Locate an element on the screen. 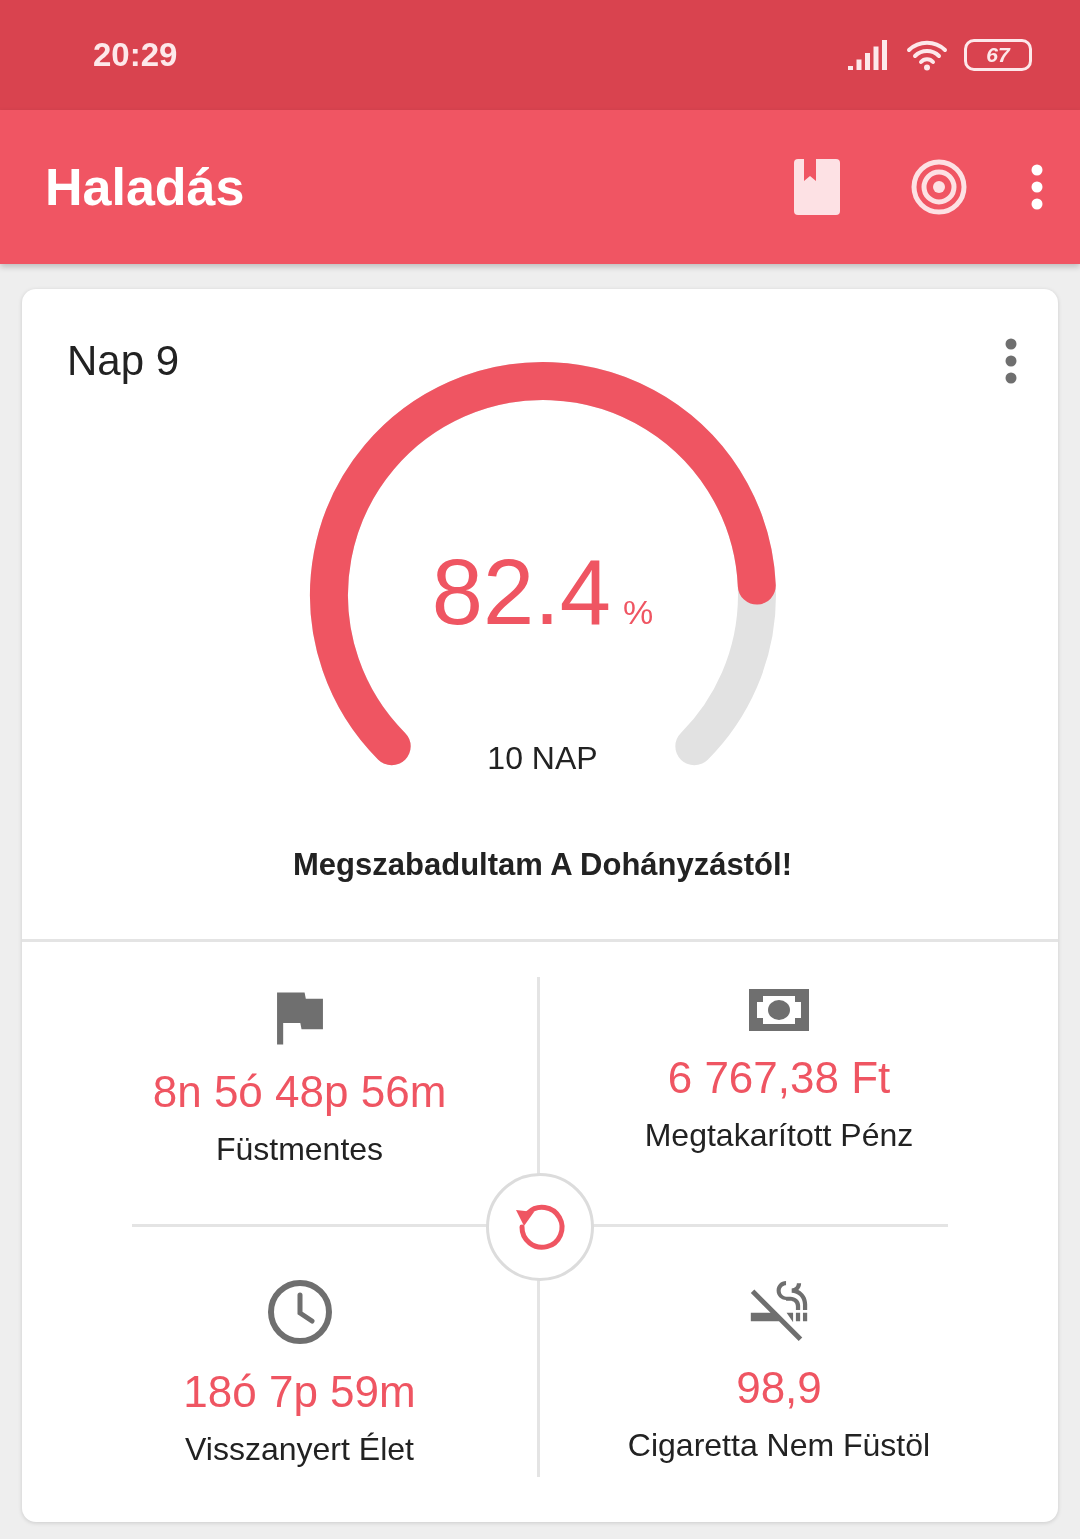  stat-value: 6 767,38 Ft is located at coordinates (779, 1078).